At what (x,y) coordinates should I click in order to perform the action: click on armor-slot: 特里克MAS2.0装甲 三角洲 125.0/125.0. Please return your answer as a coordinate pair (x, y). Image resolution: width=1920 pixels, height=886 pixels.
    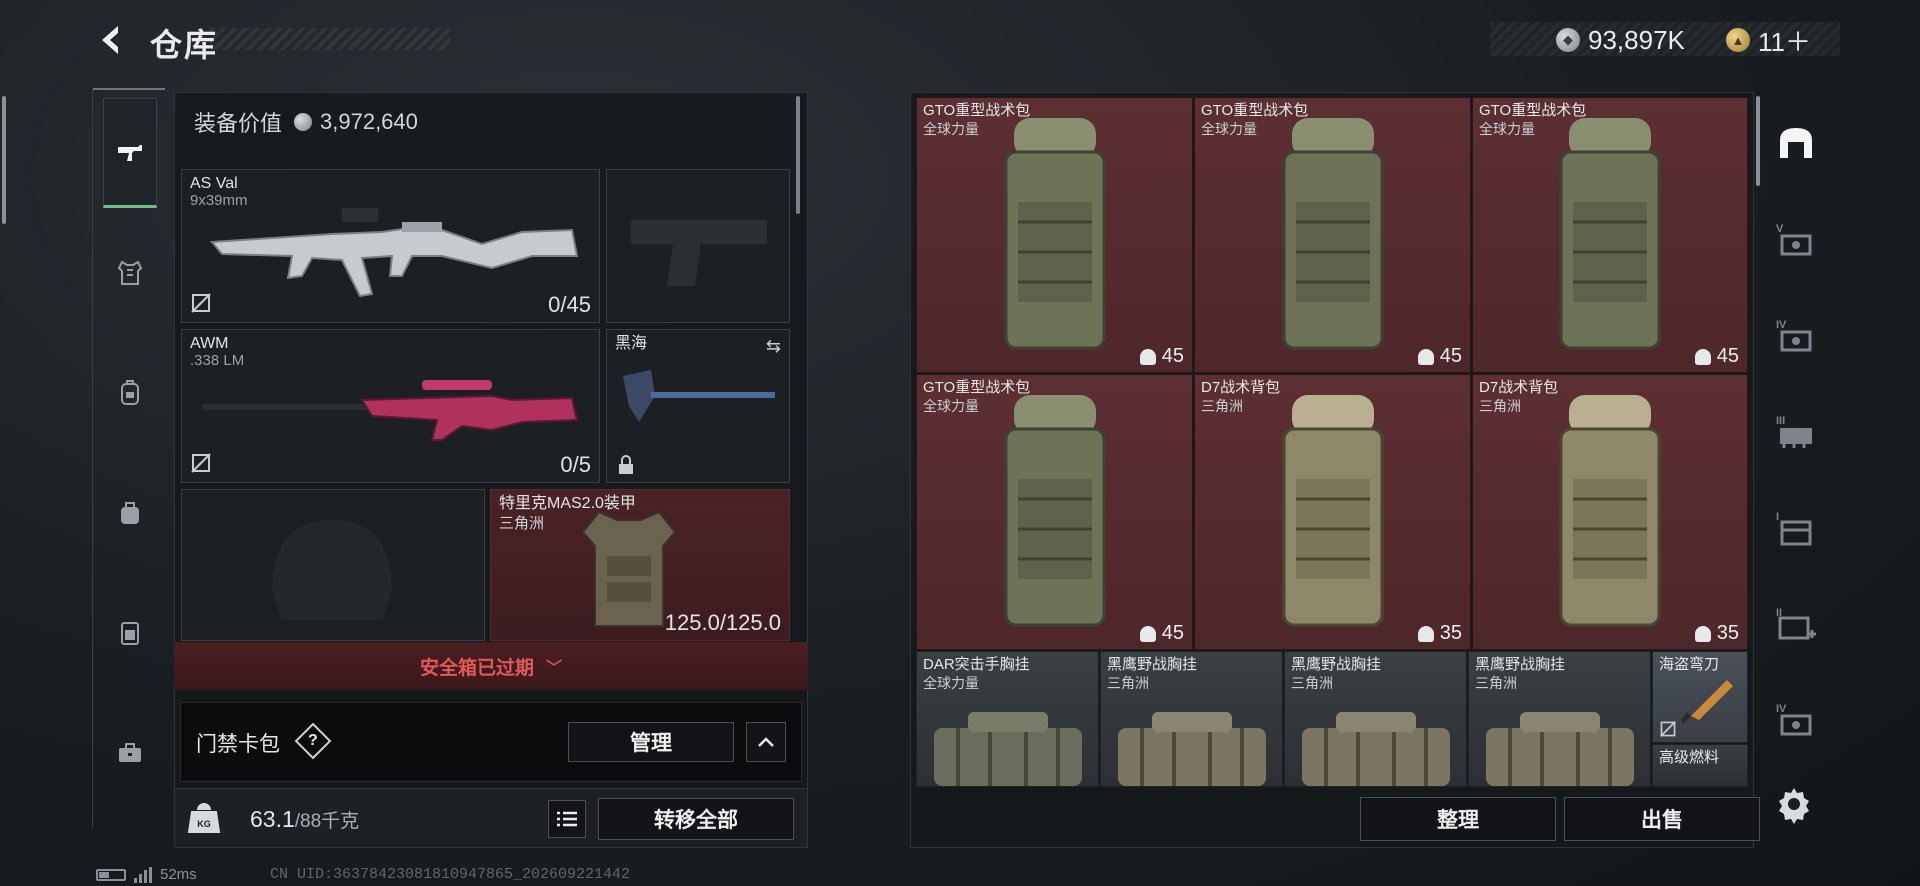
    Looking at the image, I should click on (640, 565).